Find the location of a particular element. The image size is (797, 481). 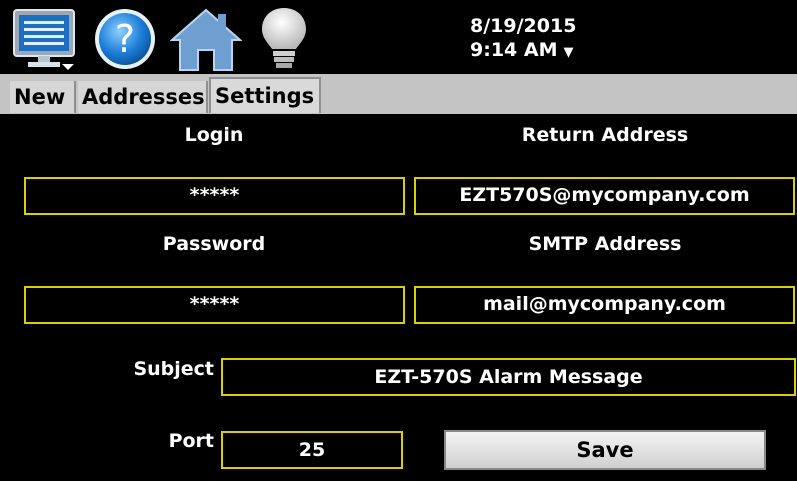

monitor-menu-icon is located at coordinates (45, 39).